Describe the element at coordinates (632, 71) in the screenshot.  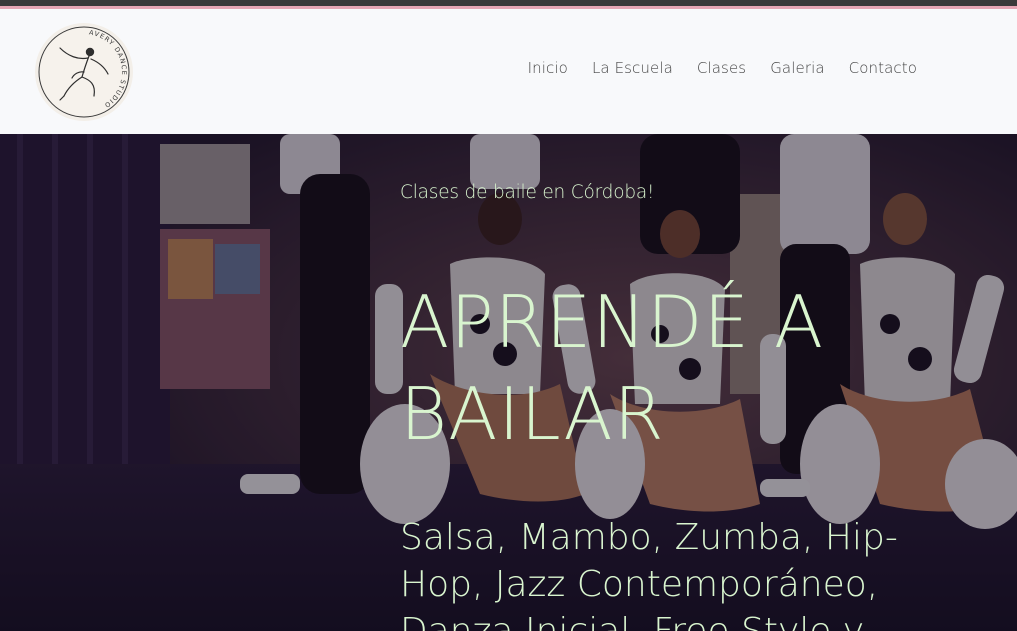
I see `nav-item-la-escuela: La Escuela` at that location.